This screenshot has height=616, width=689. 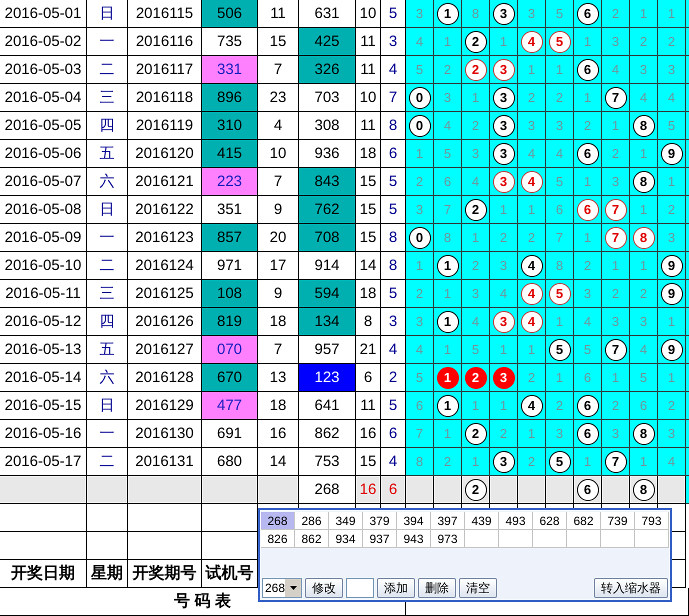 I want to click on digit-ball: 1, so click(x=447, y=13).